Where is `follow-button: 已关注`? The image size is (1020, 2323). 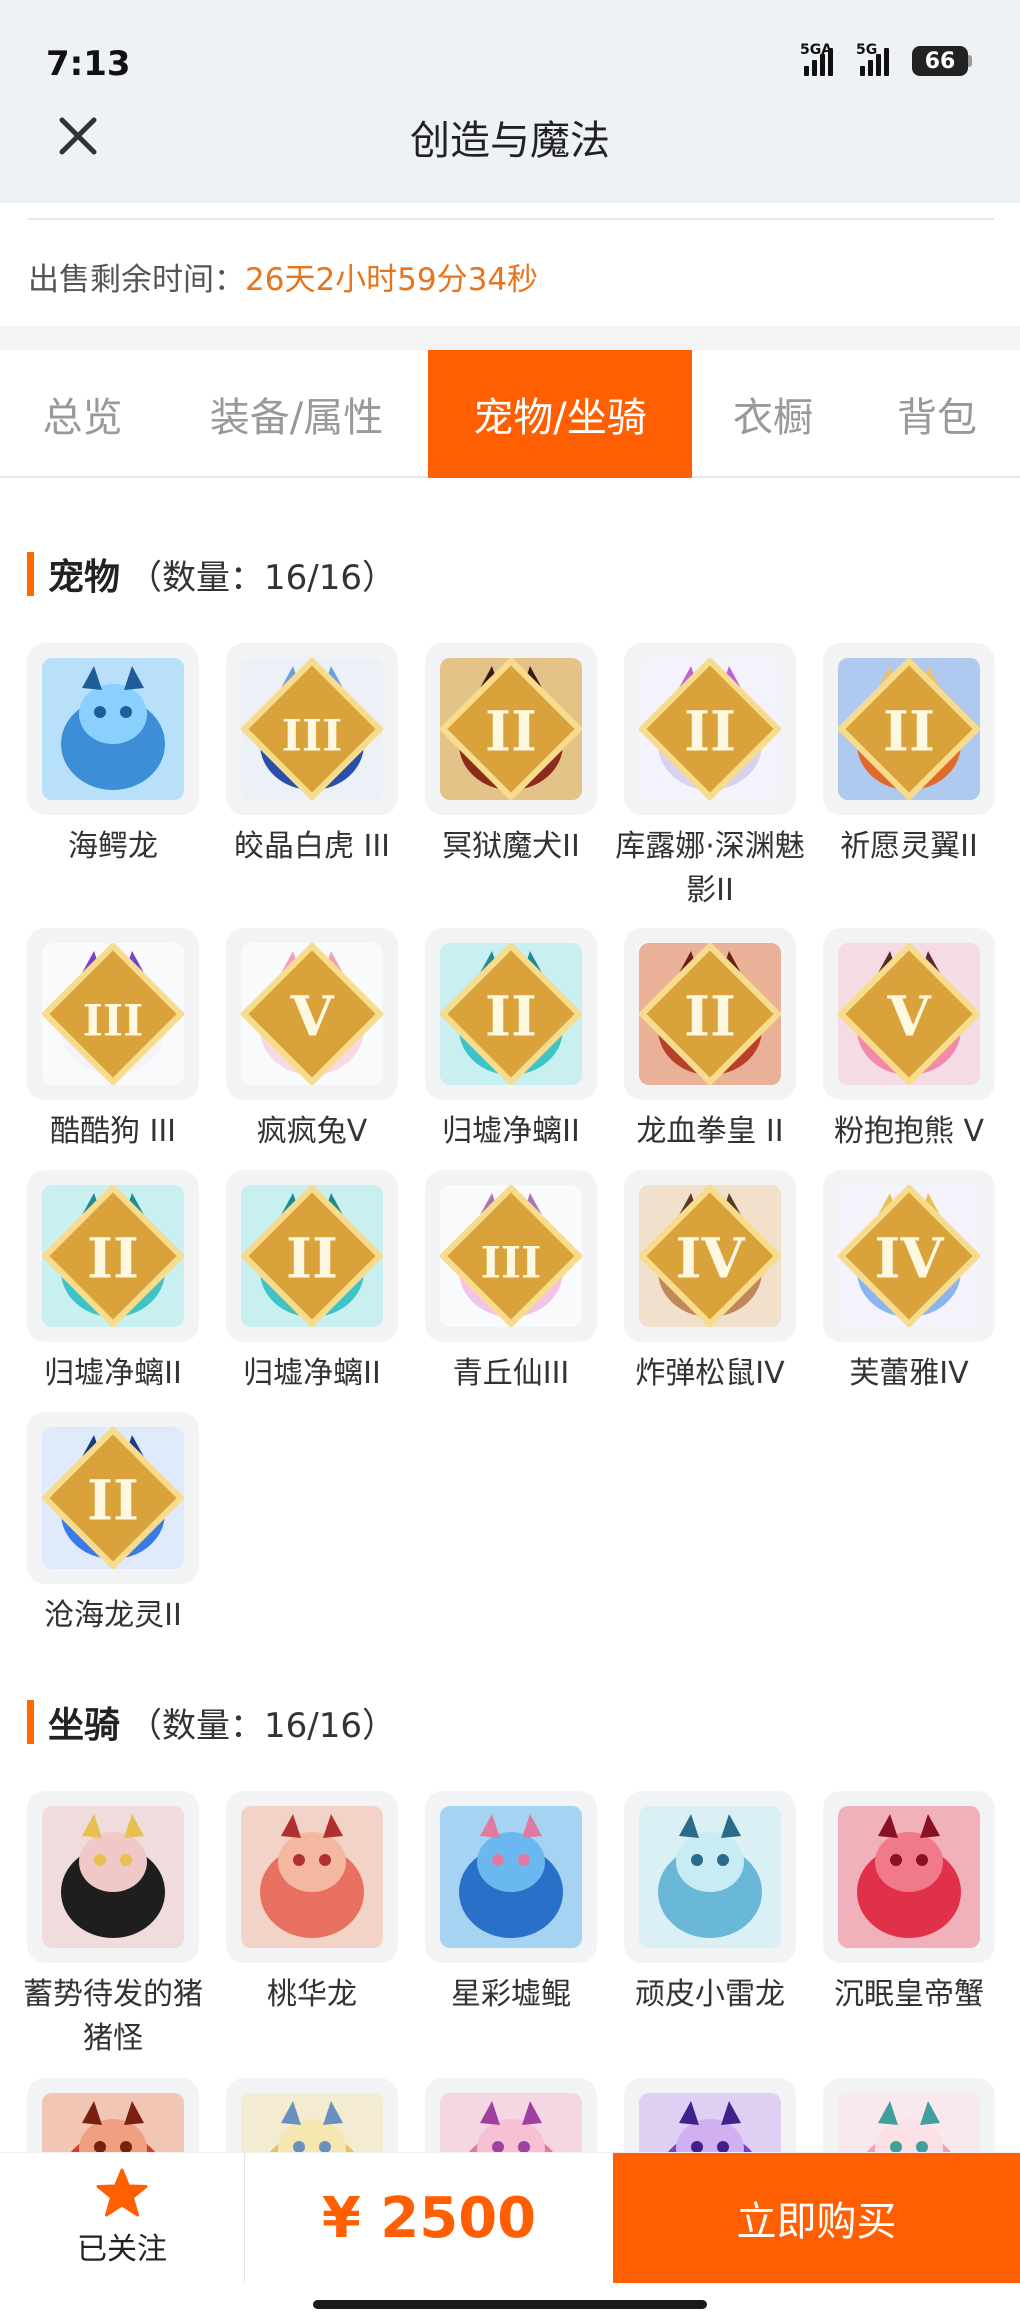
follow-button: 已关注 is located at coordinates (122, 2218).